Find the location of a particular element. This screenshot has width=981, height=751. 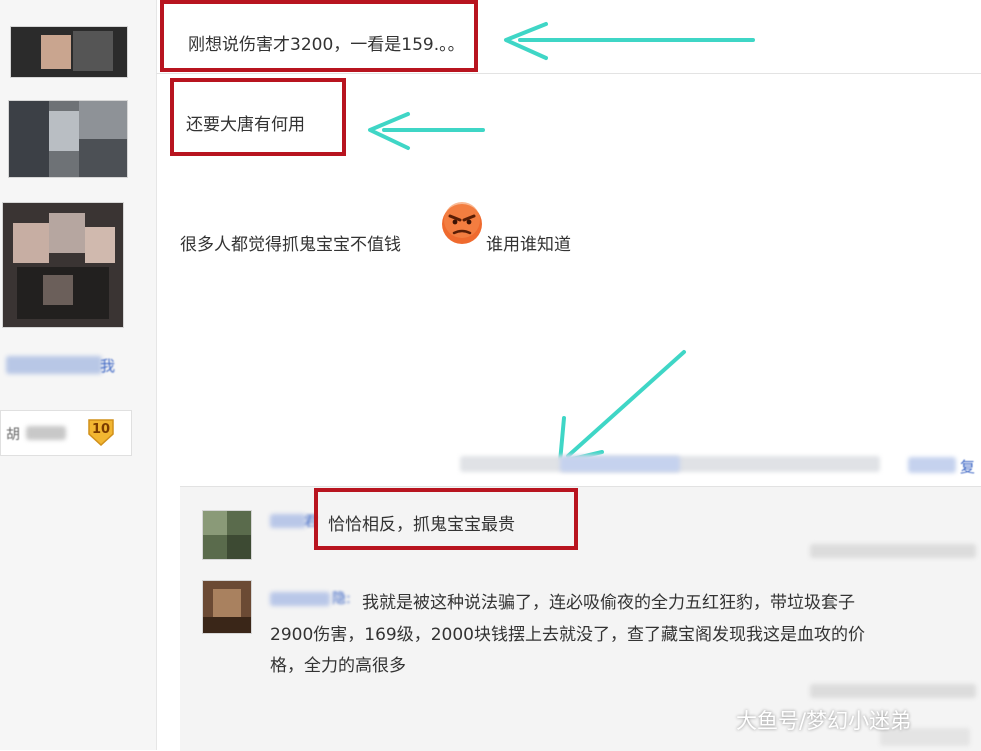

reply-text-line: 2900伤害，169级，2000块钱摆上去就没了，查了藏宝阁发现我这是血攻的价 is located at coordinates (567, 635).